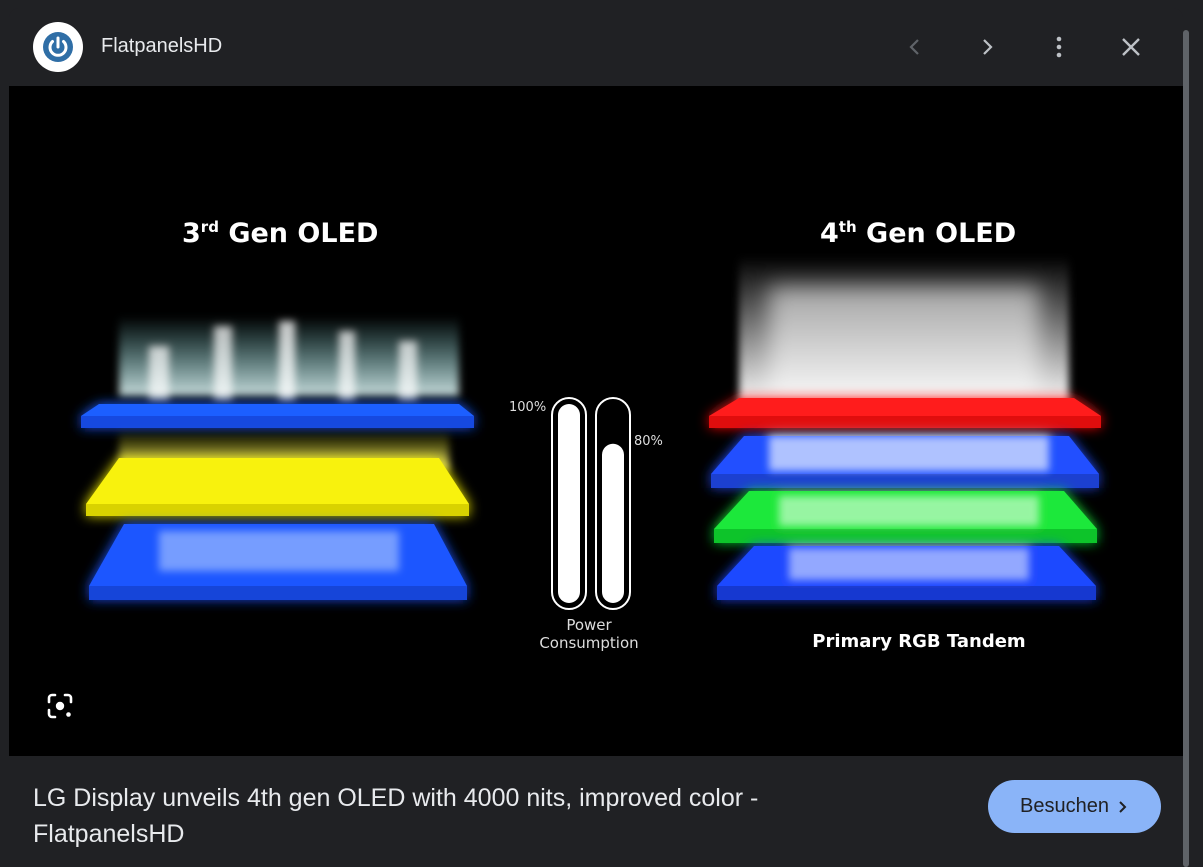 This screenshot has width=1203, height=867. I want to click on google-lens-button, so click(60, 706).